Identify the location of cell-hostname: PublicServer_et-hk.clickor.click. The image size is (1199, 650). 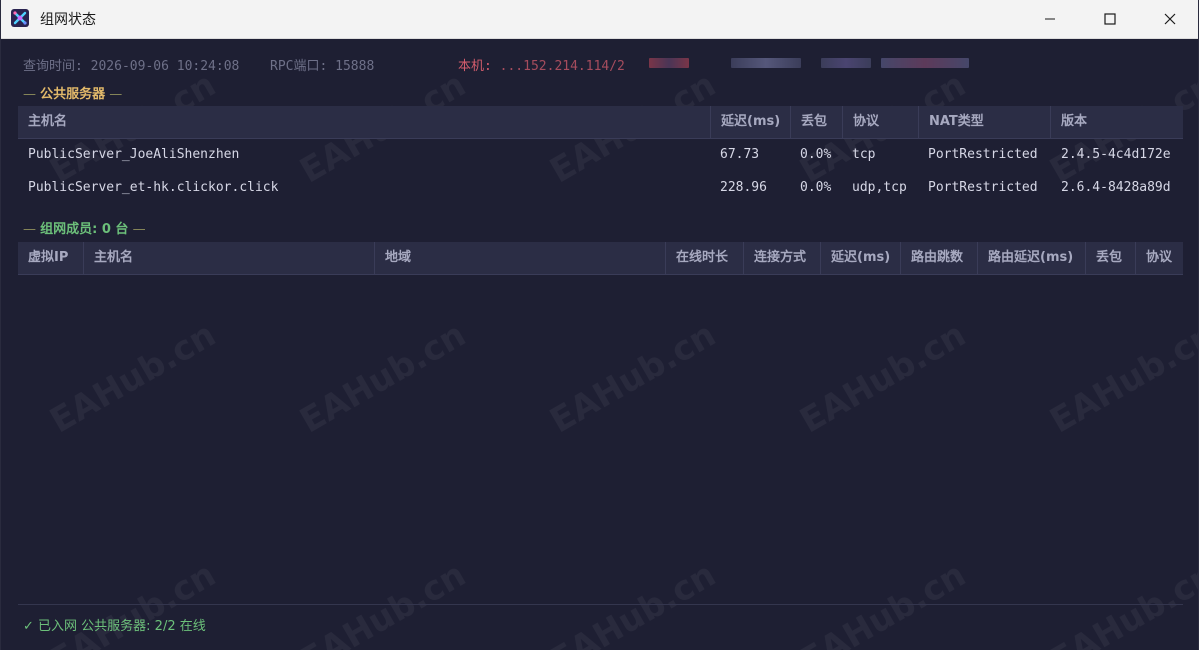
(153, 187).